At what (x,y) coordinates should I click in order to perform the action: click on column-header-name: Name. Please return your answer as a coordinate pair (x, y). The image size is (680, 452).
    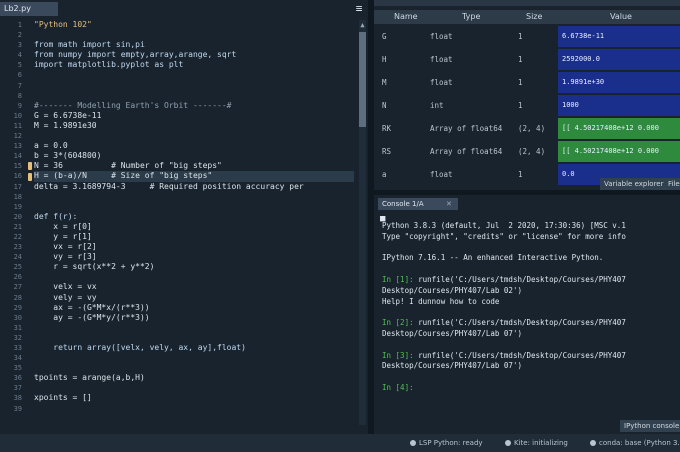
    Looking at the image, I should click on (406, 17).